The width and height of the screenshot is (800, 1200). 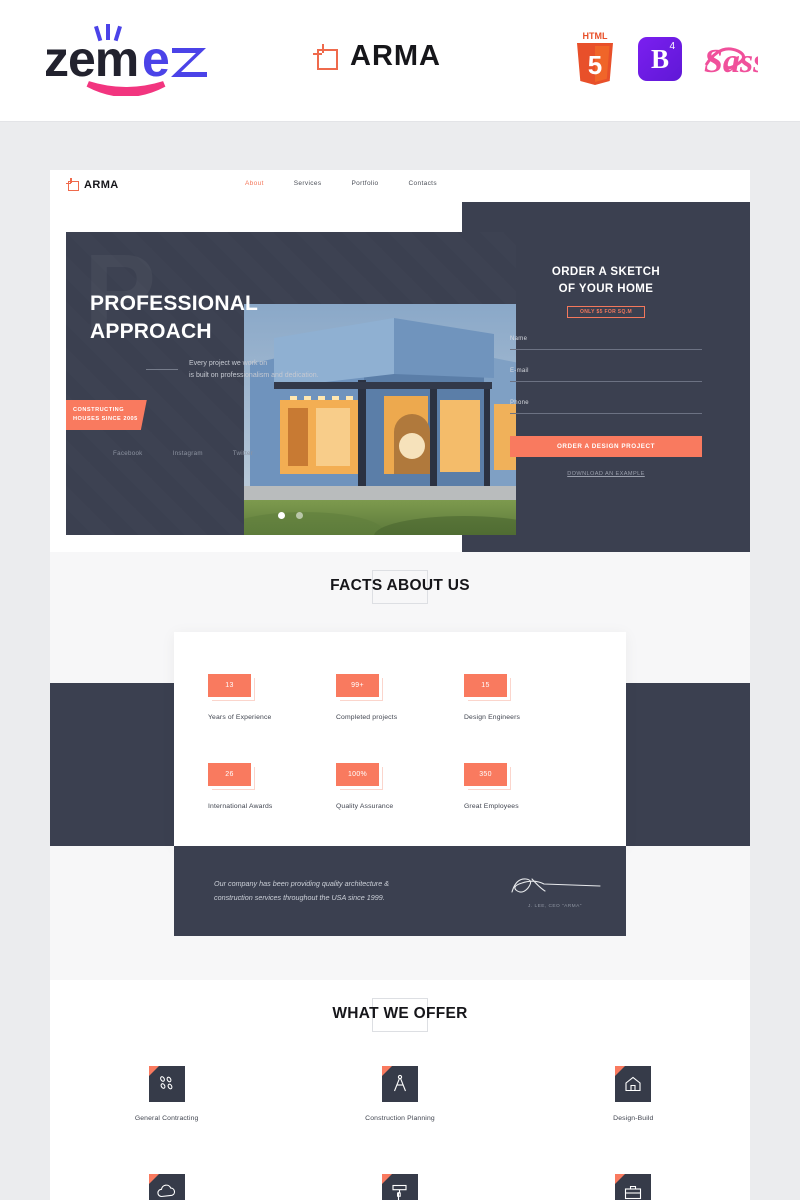 I want to click on email-input, so click(x=606, y=382).